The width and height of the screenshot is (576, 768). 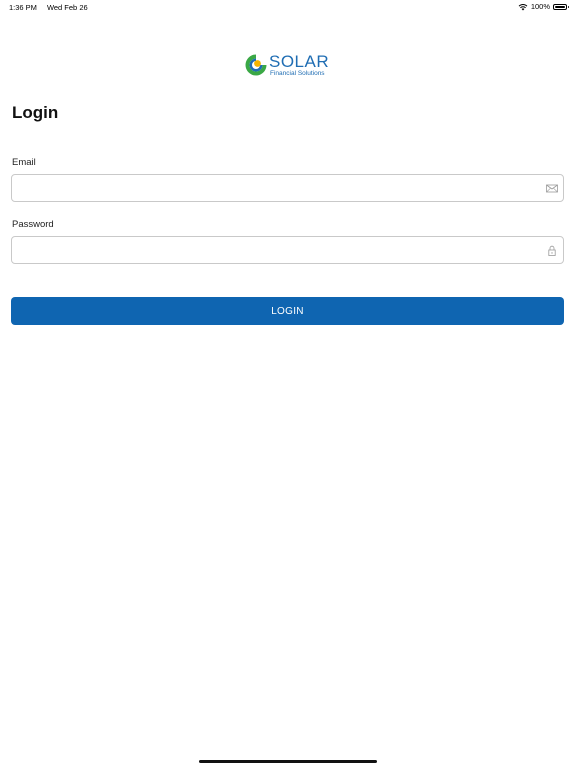 I want to click on battery-percent: 100%, so click(x=540, y=6).